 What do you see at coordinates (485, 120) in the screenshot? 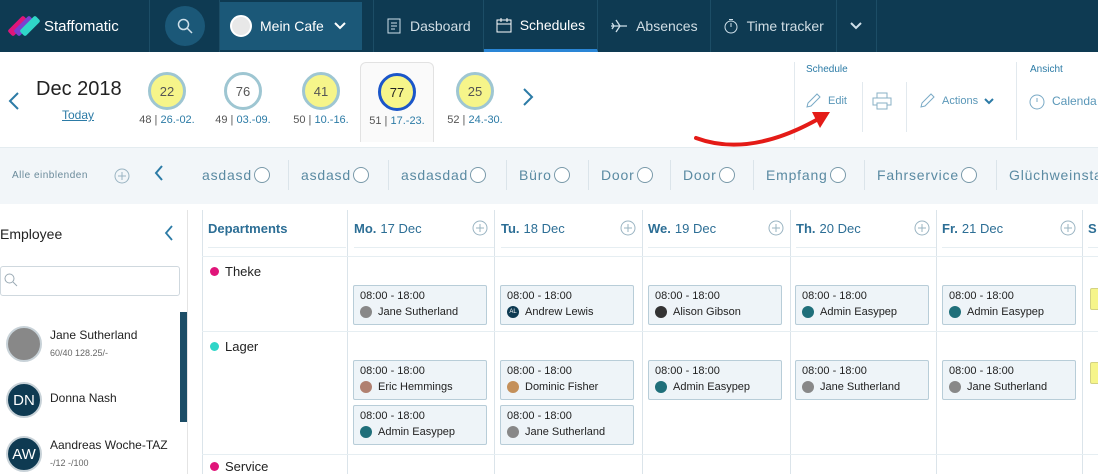
I see `week-range: 24.-30.` at bounding box center [485, 120].